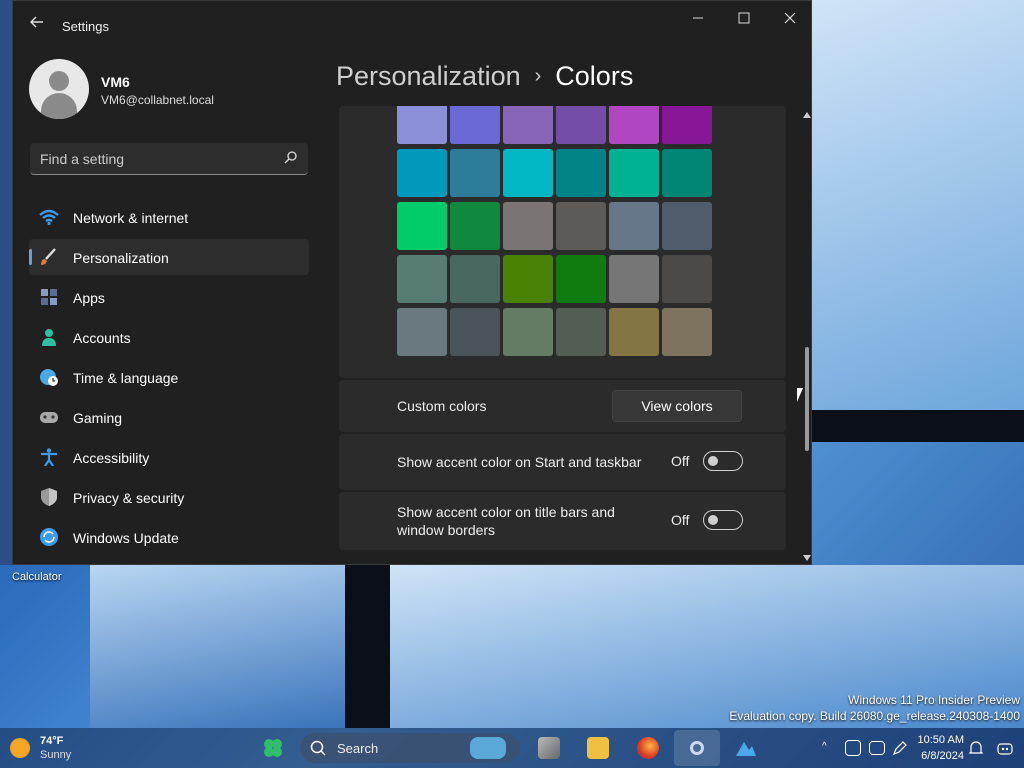 Image resolution: width=1024 pixels, height=768 pixels. I want to click on clock-date: 6/8/2024, so click(936, 756).